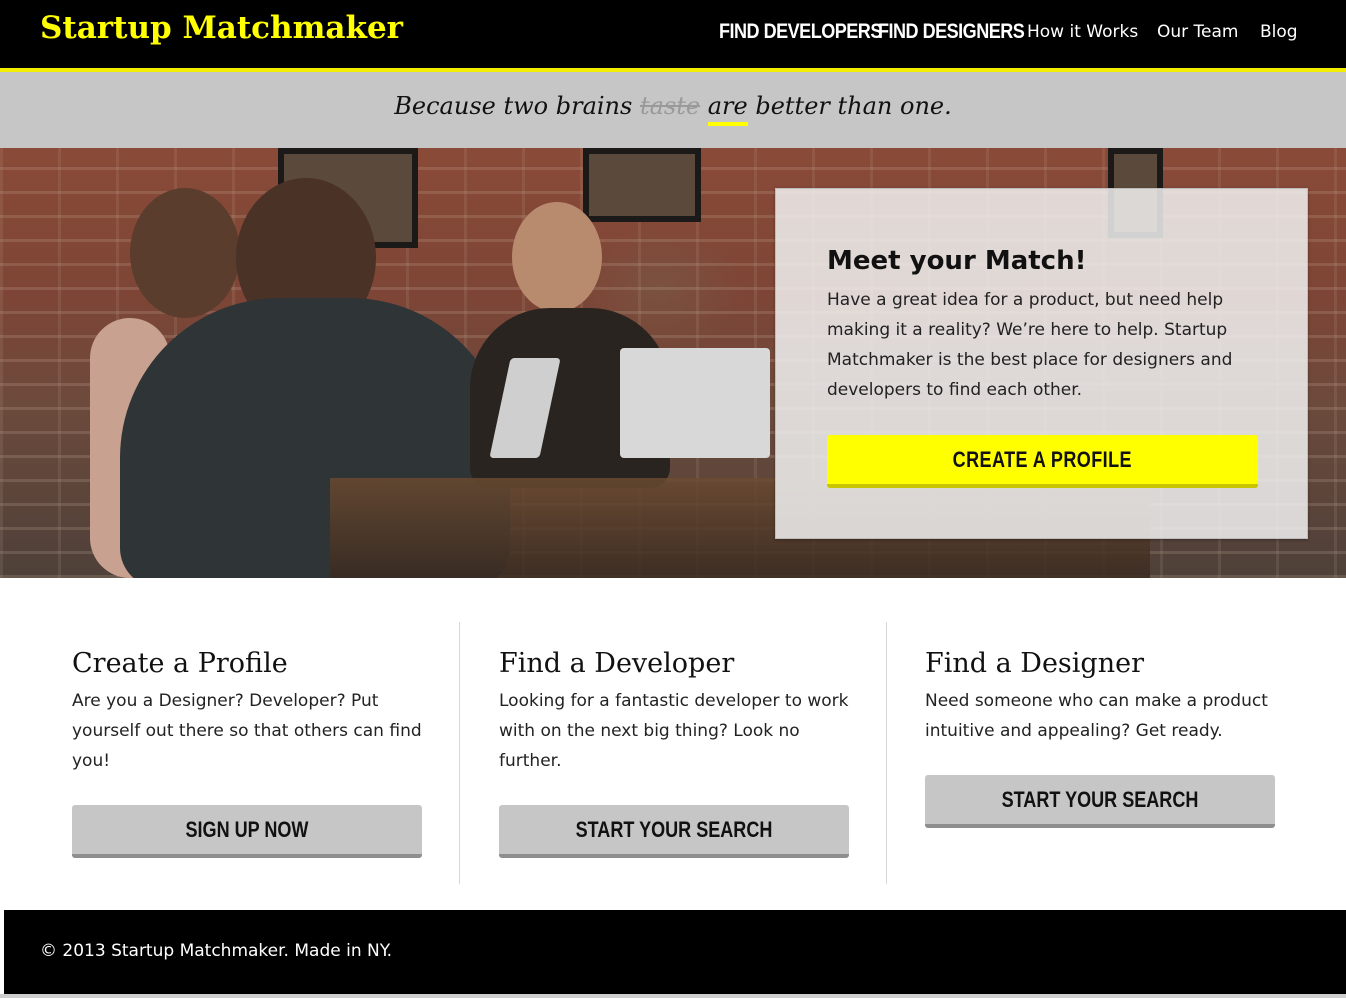 This screenshot has height=998, width=1346. I want to click on nav-how-it-works: How it Works, so click(1082, 32).